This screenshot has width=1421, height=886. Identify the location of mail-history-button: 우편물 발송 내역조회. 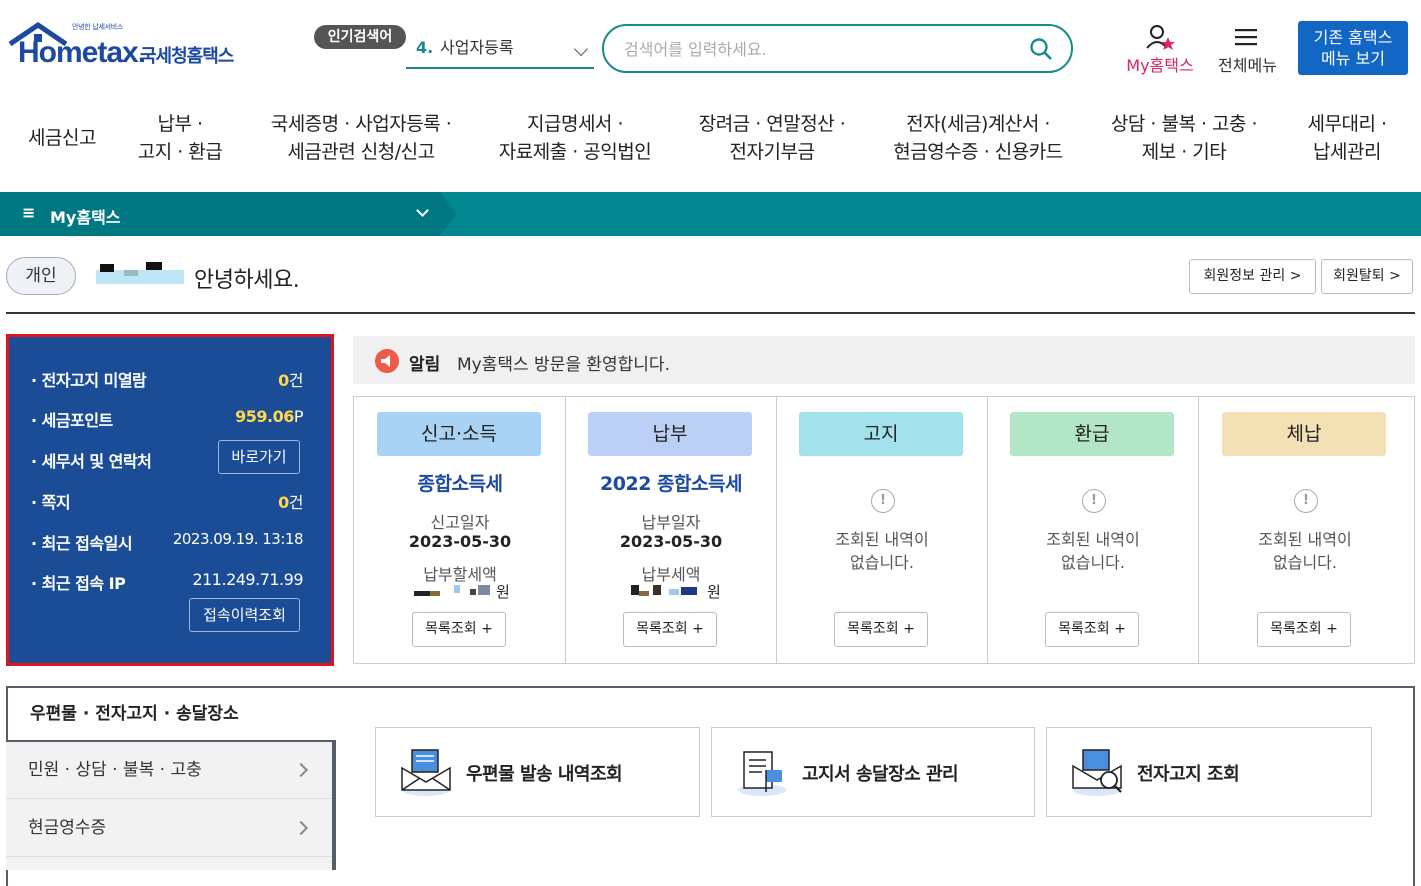
(537, 772).